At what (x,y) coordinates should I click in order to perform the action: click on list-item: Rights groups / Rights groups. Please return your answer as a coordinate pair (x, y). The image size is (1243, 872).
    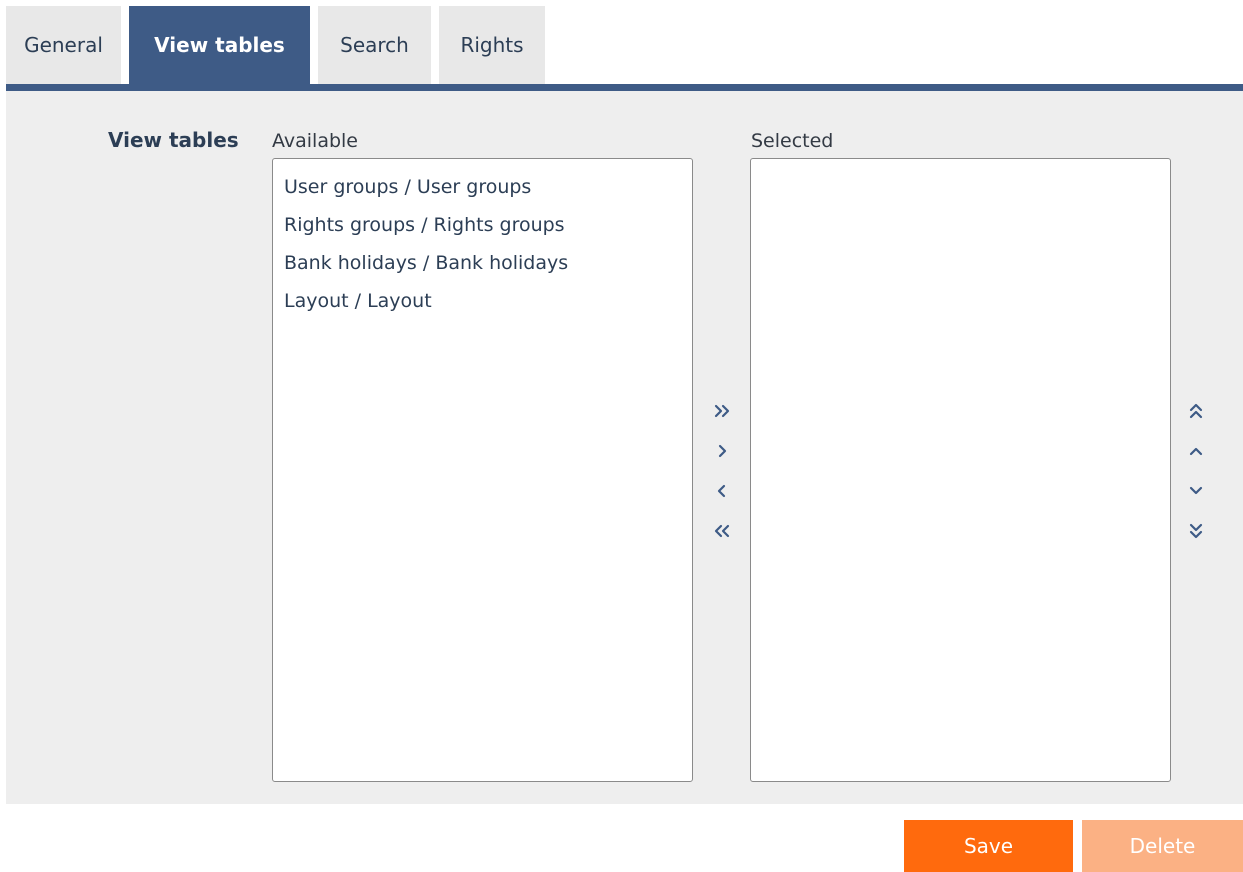
    Looking at the image, I should click on (488, 230).